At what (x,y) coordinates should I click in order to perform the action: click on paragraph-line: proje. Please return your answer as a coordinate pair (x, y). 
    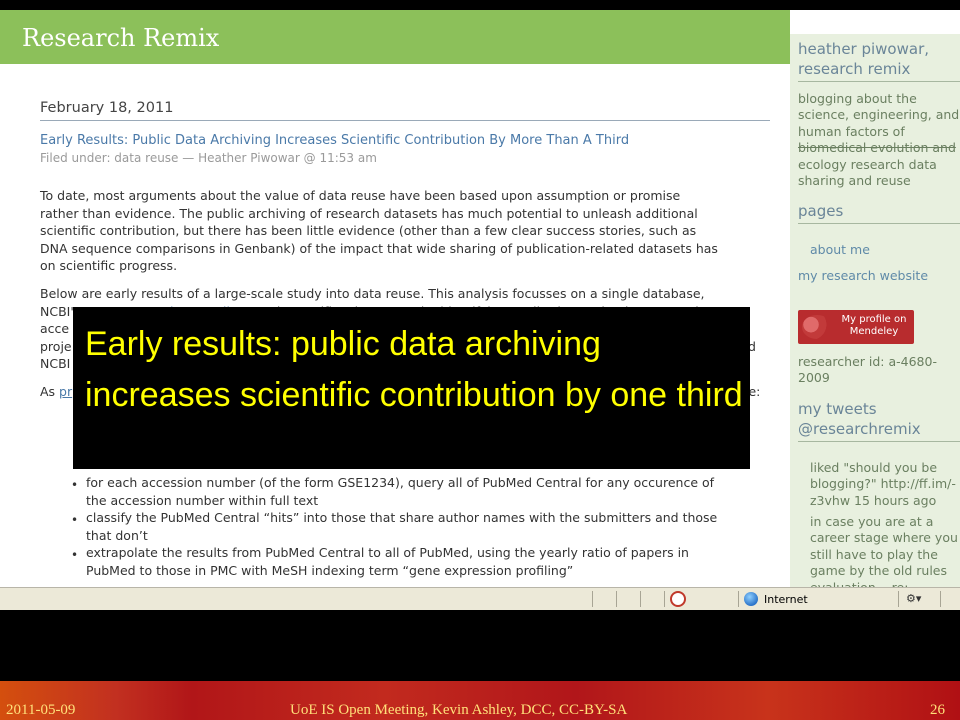
    Looking at the image, I should click on (56, 346).